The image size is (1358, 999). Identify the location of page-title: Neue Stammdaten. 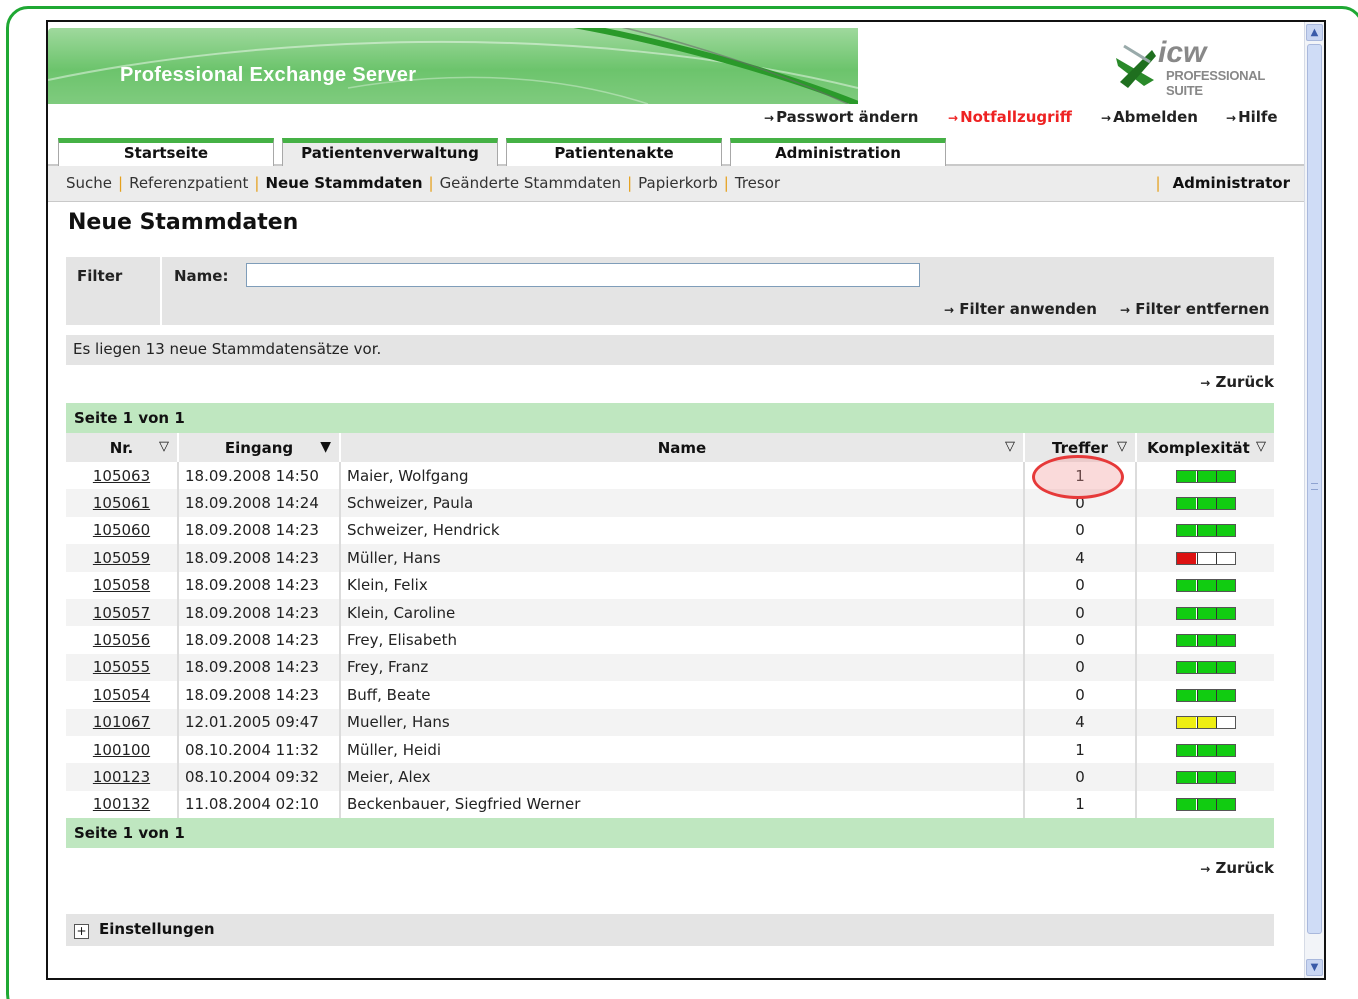
(183, 222).